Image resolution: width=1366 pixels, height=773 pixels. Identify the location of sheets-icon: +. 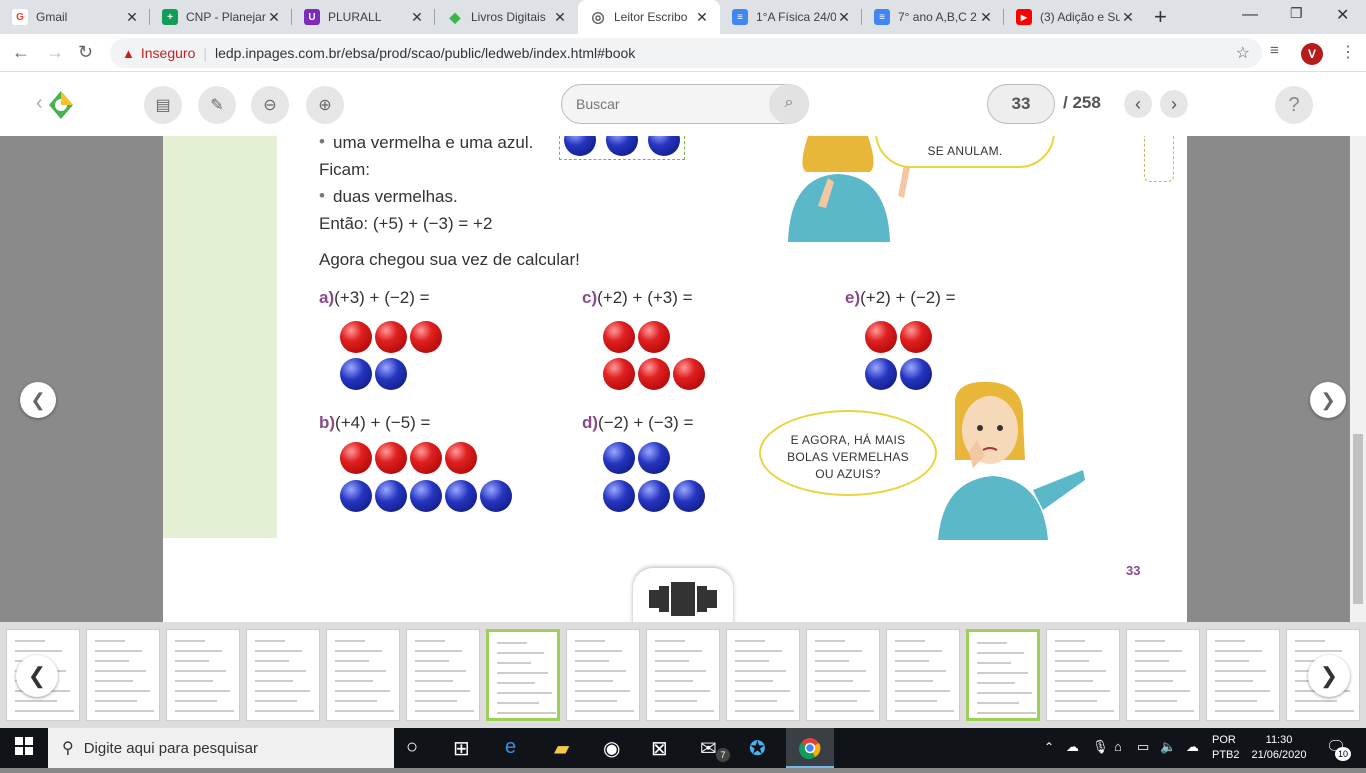
(170, 17).